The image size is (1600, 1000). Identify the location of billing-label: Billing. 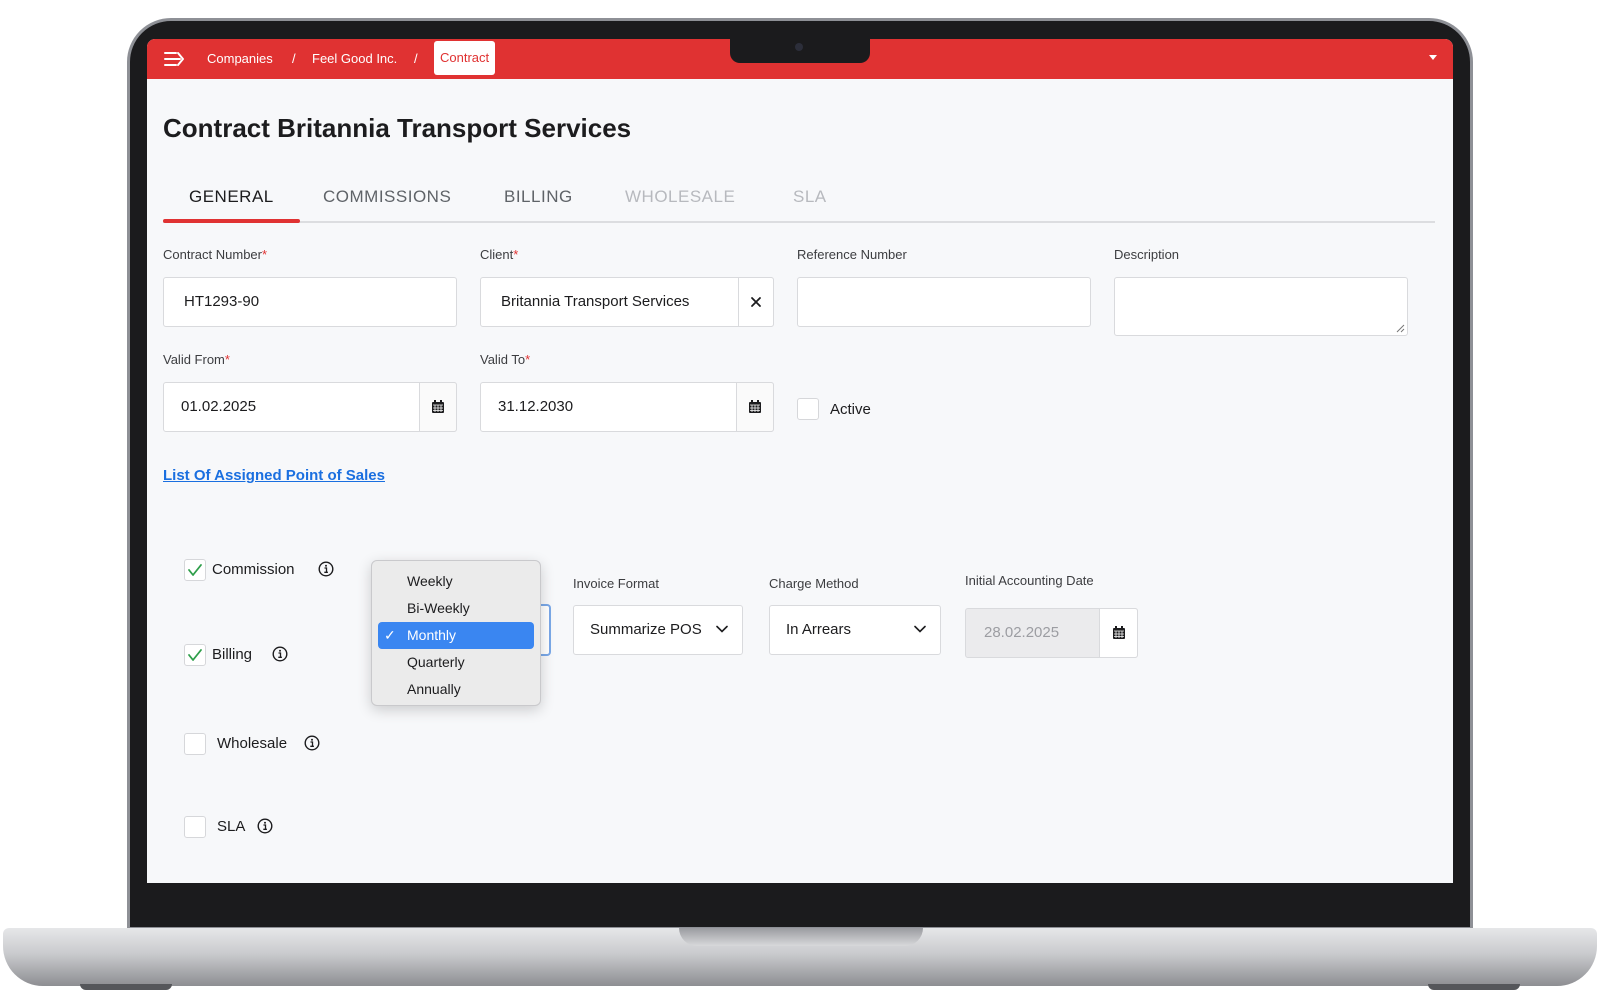
(232, 654).